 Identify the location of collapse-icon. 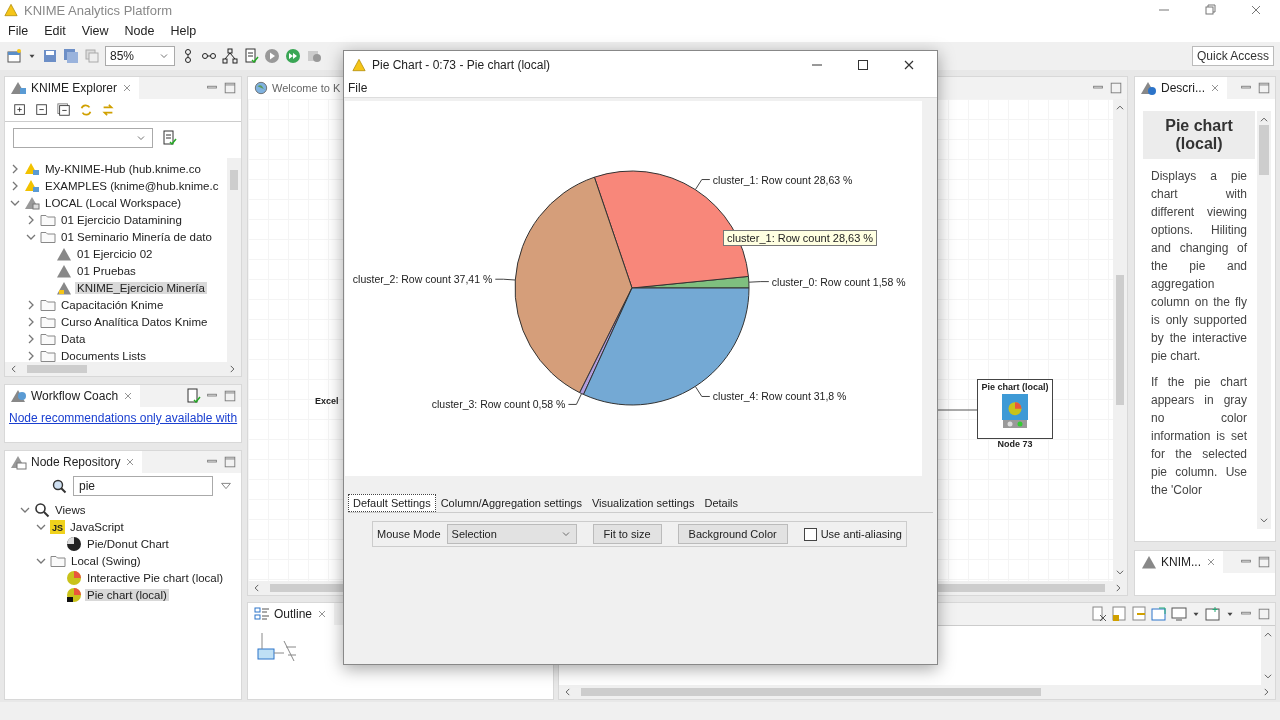
(64, 110).